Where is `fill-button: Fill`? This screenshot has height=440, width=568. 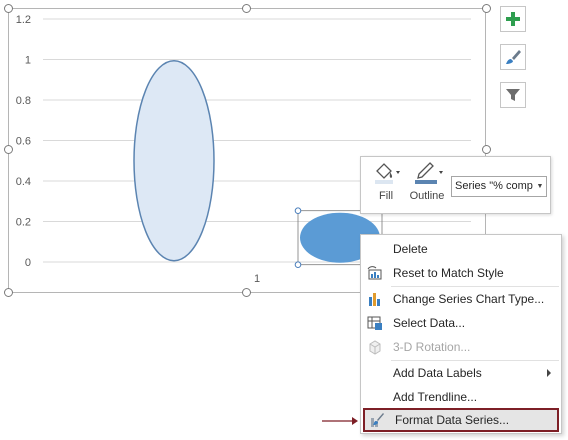 fill-button: Fill is located at coordinates (386, 181).